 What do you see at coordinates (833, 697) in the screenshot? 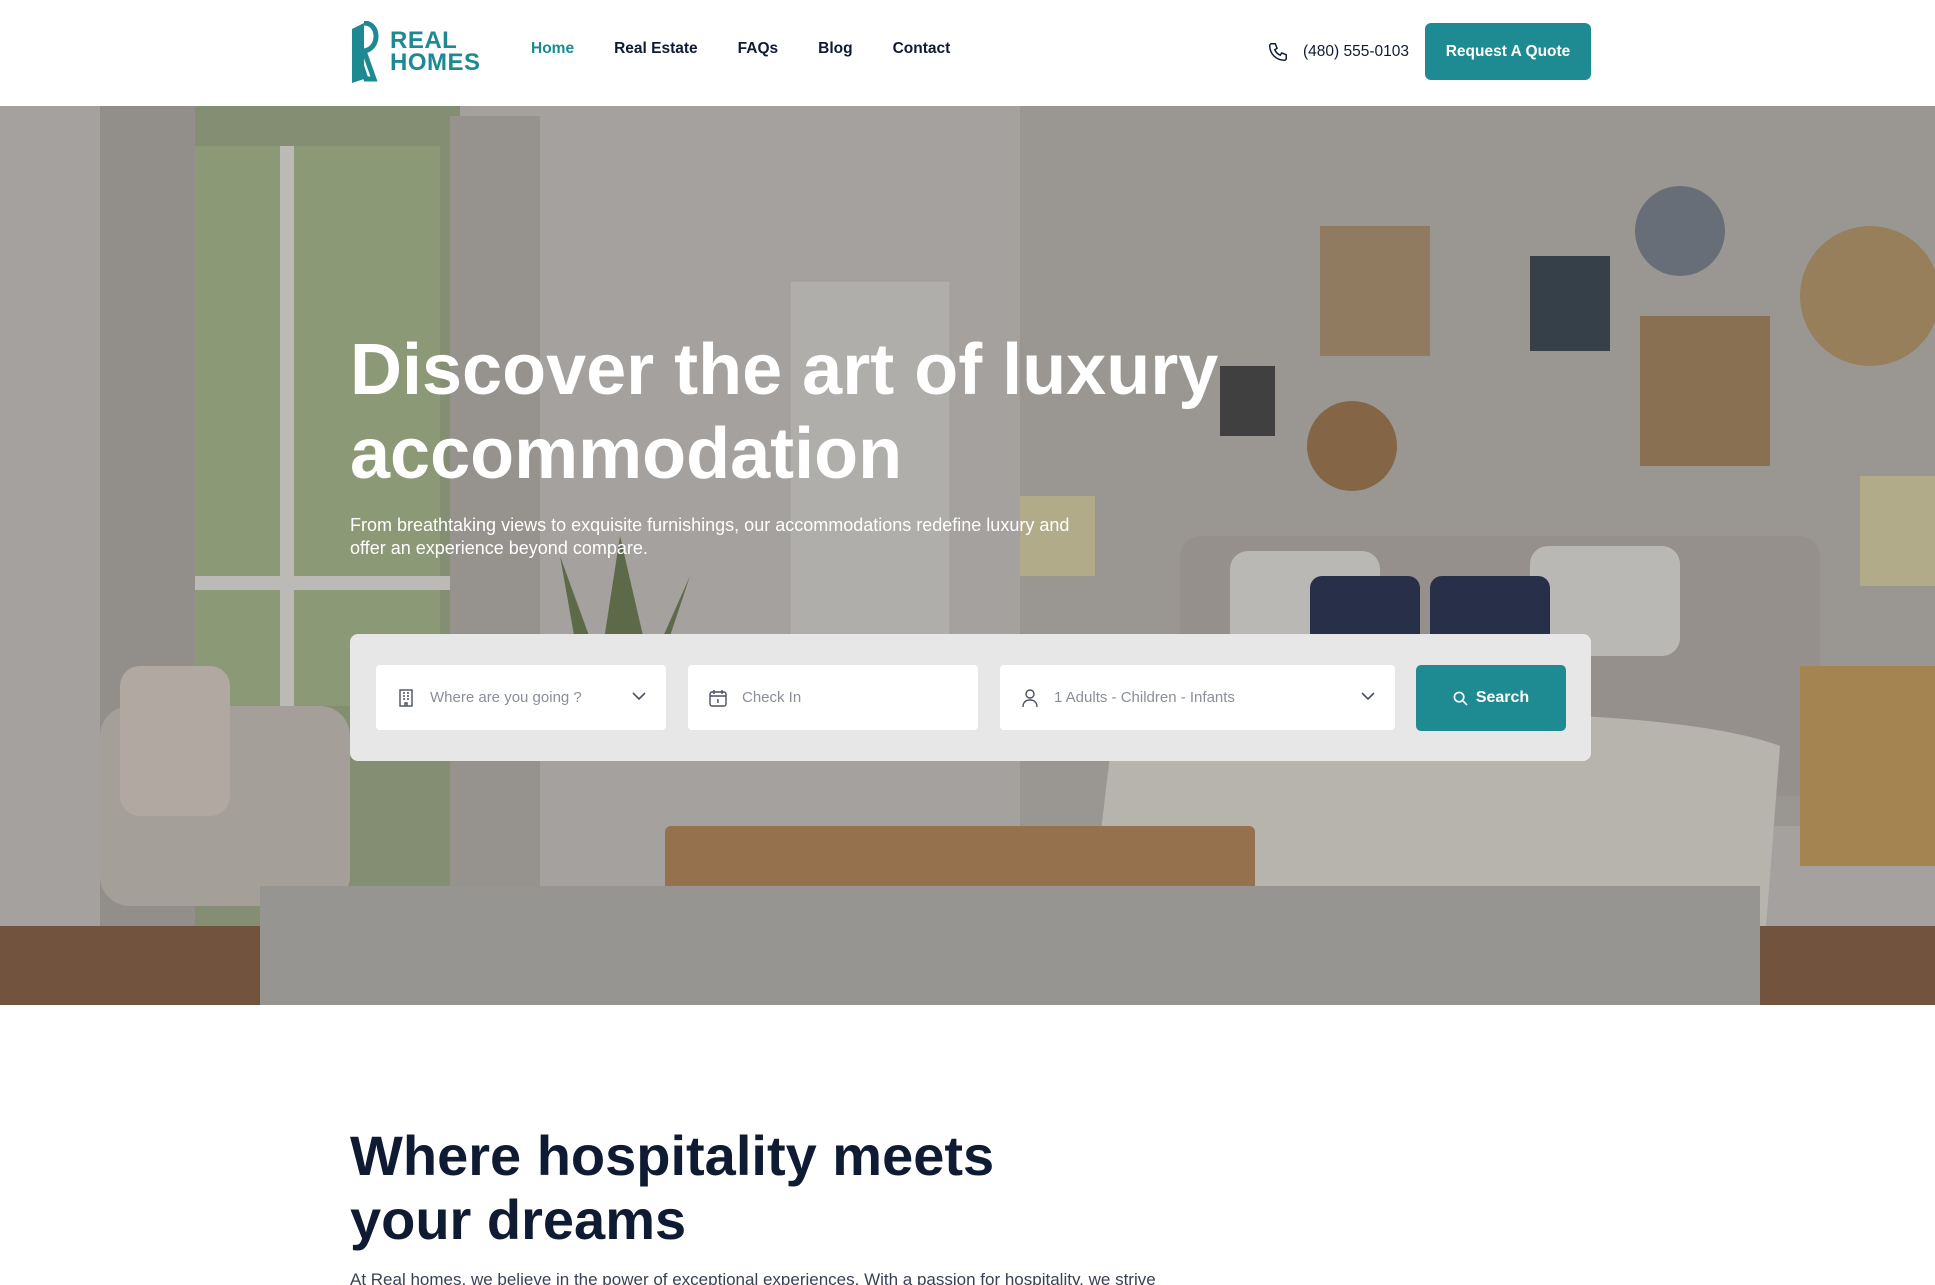
I see `check-in-field: Check In` at bounding box center [833, 697].